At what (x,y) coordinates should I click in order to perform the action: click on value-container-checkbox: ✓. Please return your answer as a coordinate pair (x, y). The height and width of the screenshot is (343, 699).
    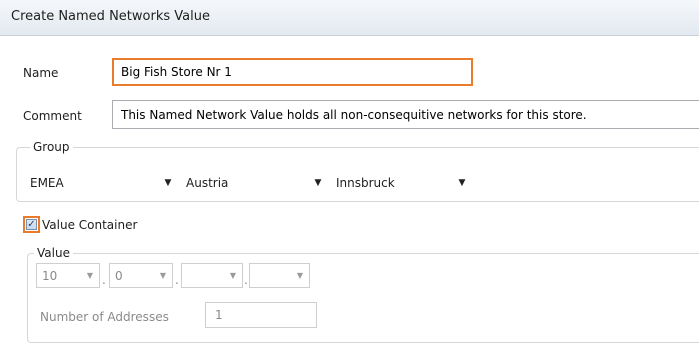
    Looking at the image, I should click on (31, 224).